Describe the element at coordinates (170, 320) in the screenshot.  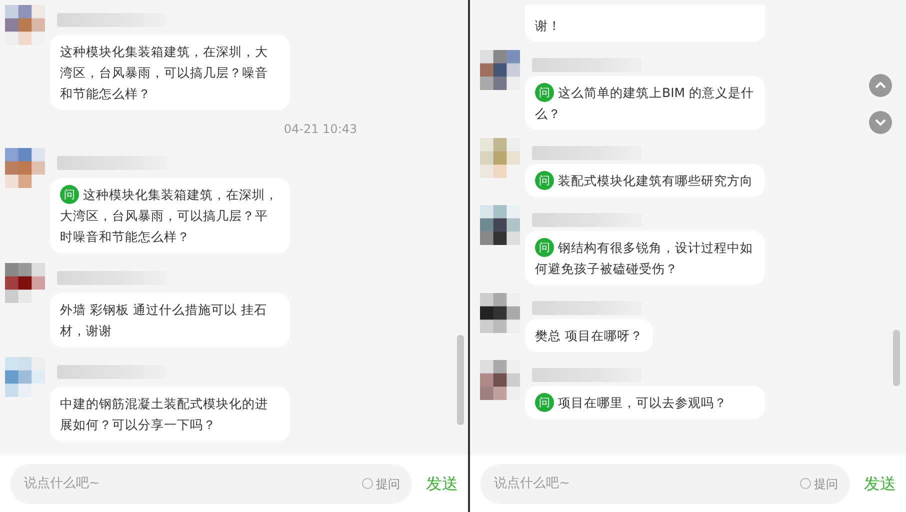
I see `message-bubble: 外墙 彩钢板 通过什么措施可以 挂石材，谢谢` at that location.